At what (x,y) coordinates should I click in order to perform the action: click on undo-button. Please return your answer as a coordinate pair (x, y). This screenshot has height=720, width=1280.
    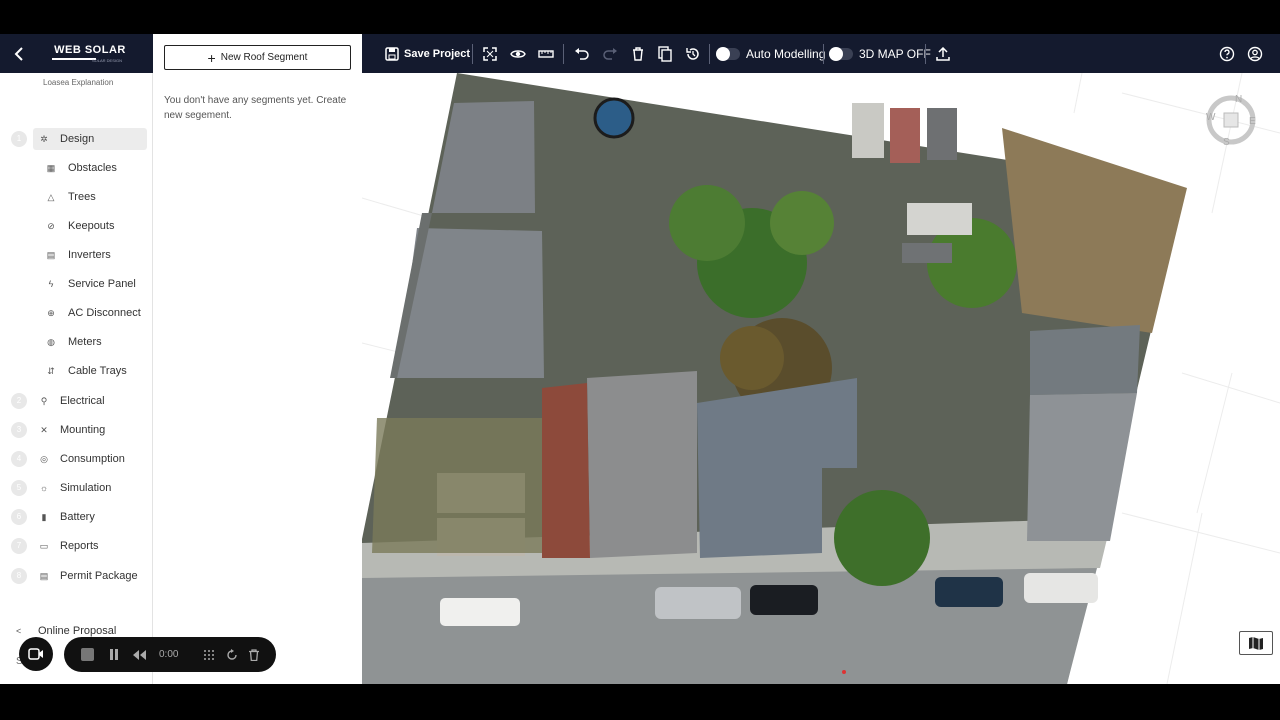
    Looking at the image, I should click on (582, 53).